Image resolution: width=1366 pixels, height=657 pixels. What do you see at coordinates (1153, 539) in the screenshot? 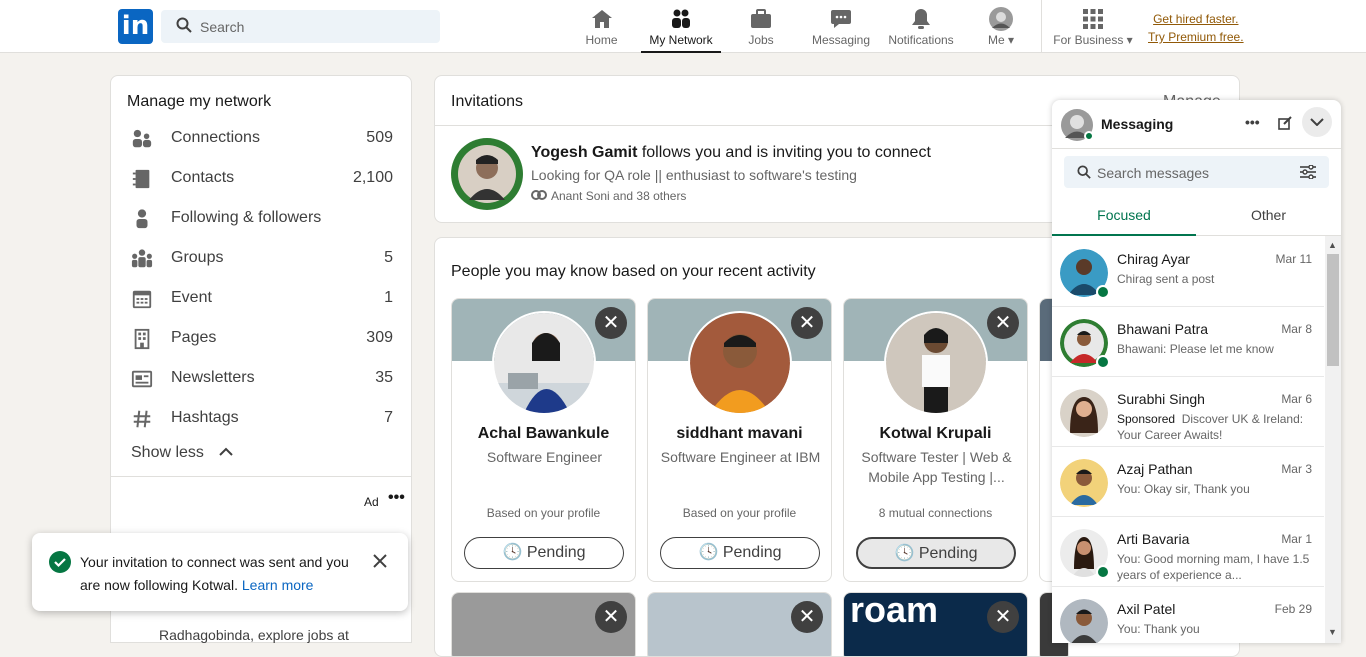
I see `conversation-name: Arti Bavaria` at bounding box center [1153, 539].